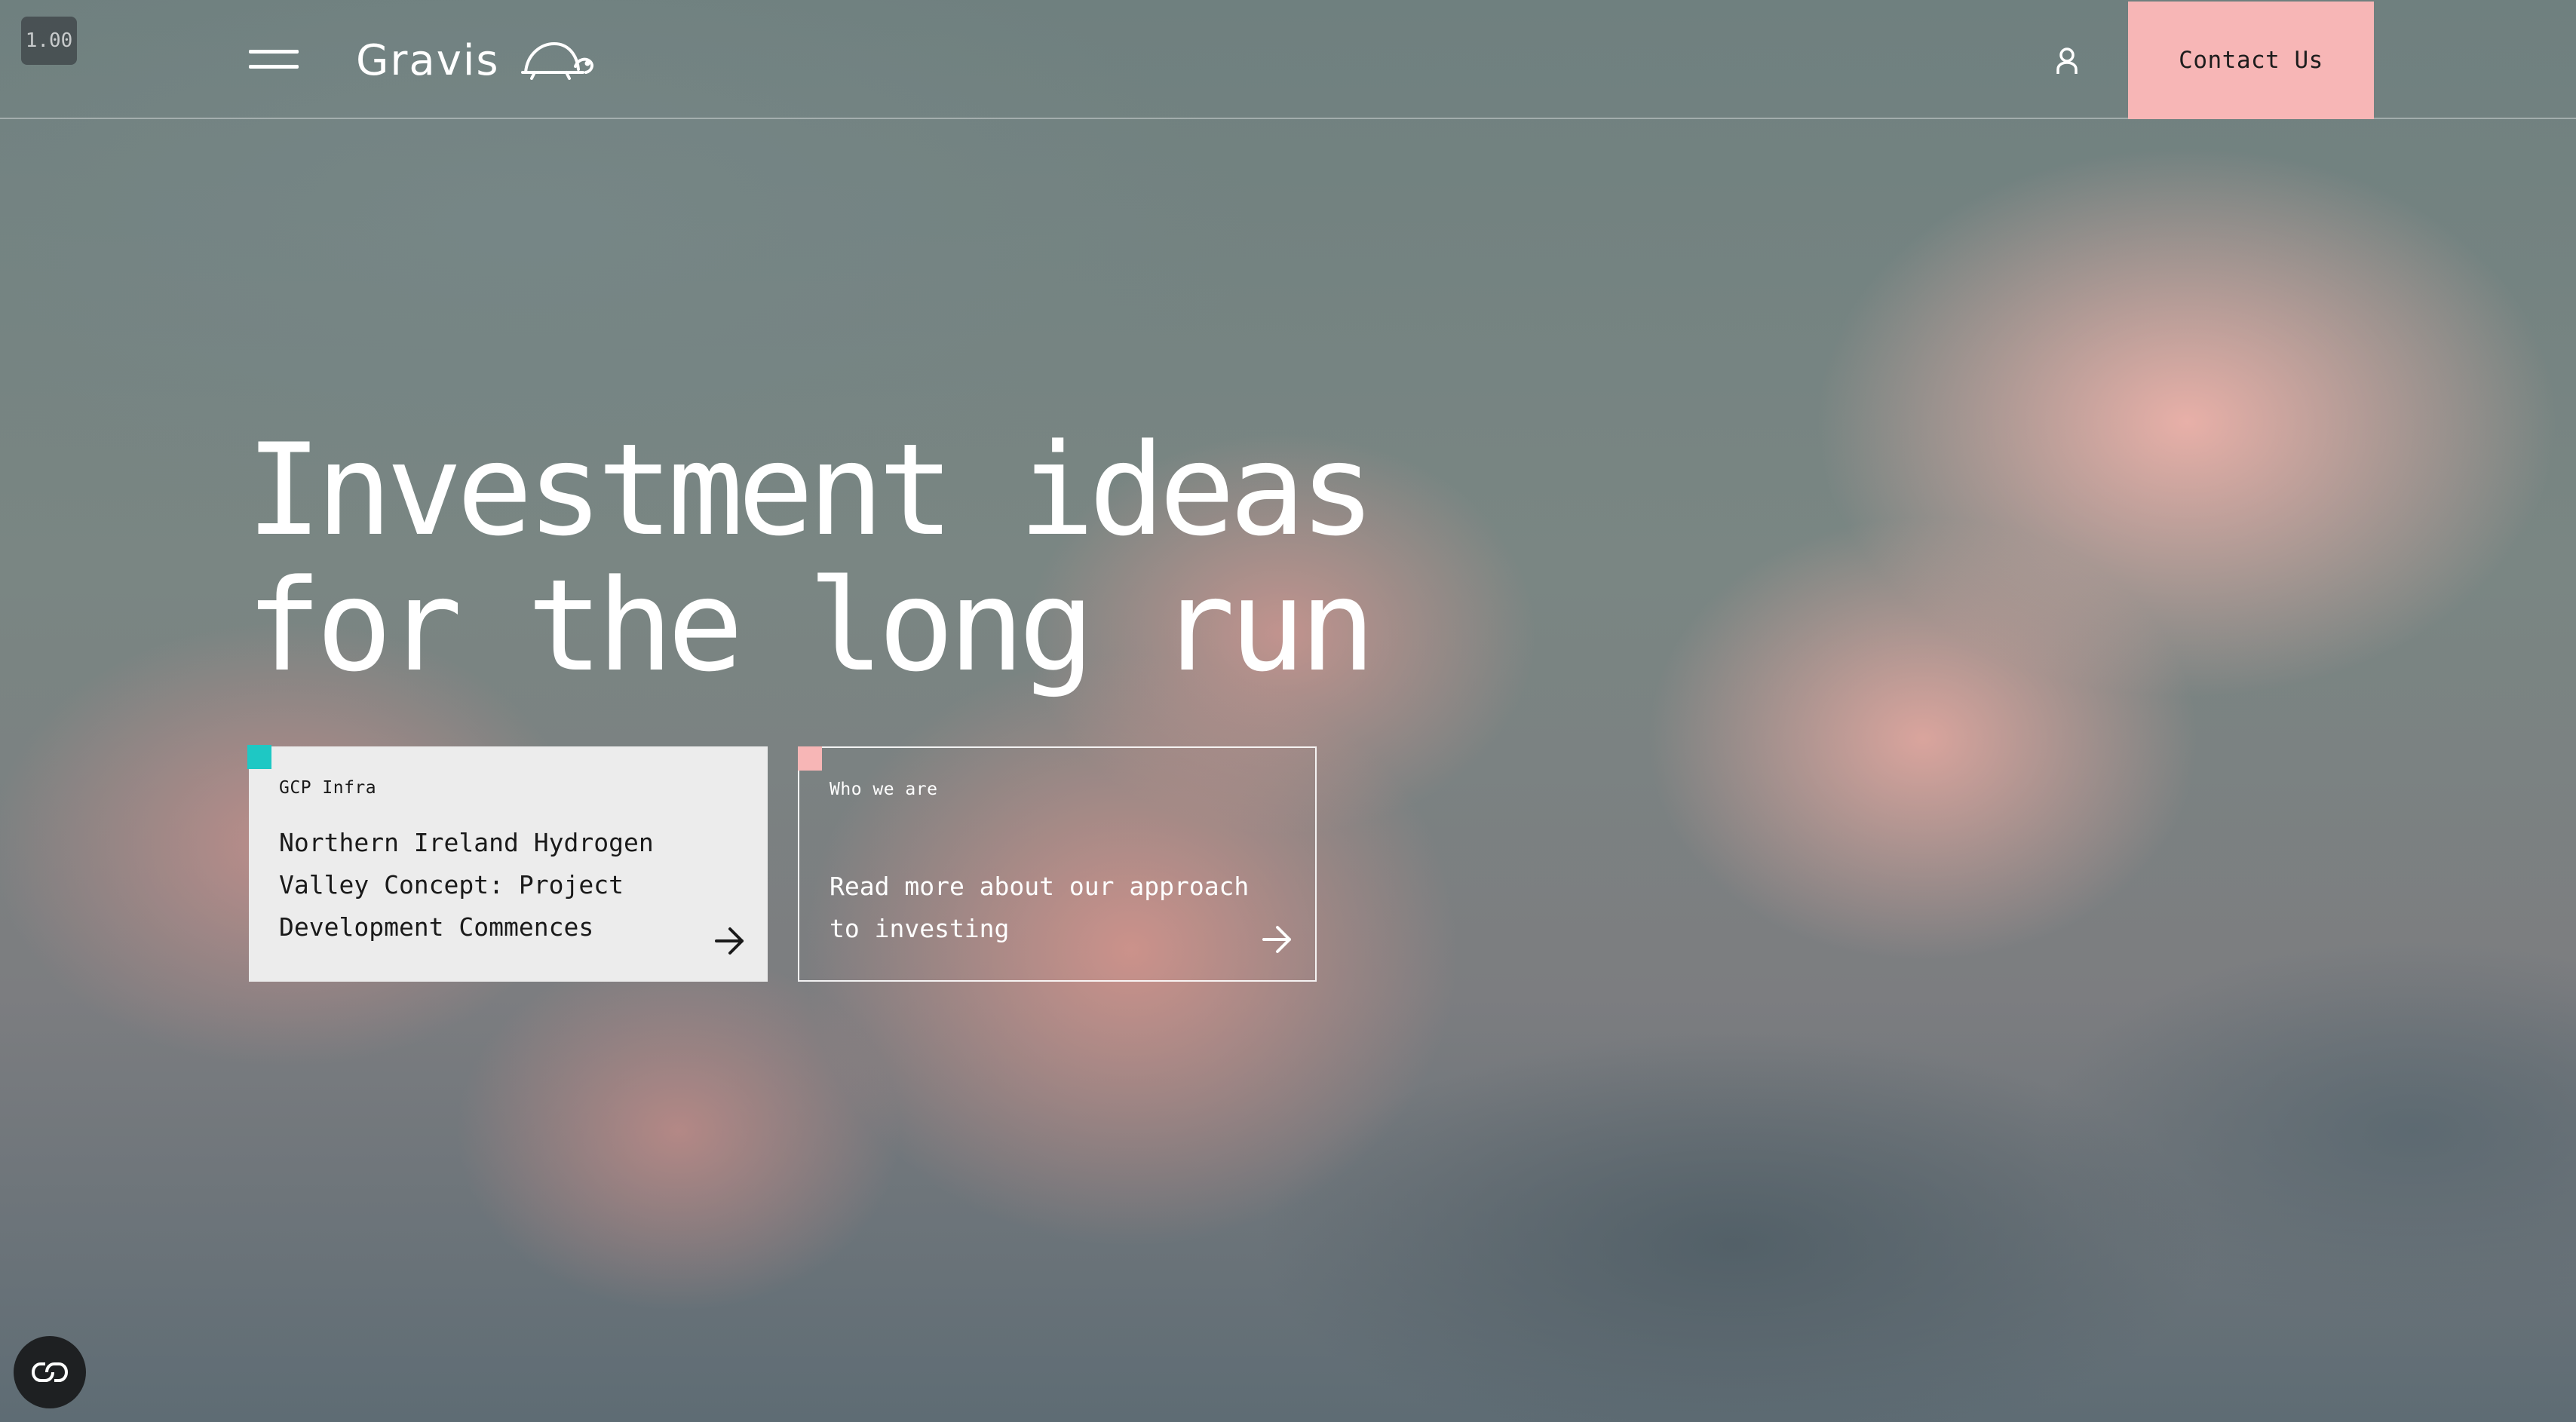  I want to click on hero-title-line-2: for the long run, so click(810, 626).